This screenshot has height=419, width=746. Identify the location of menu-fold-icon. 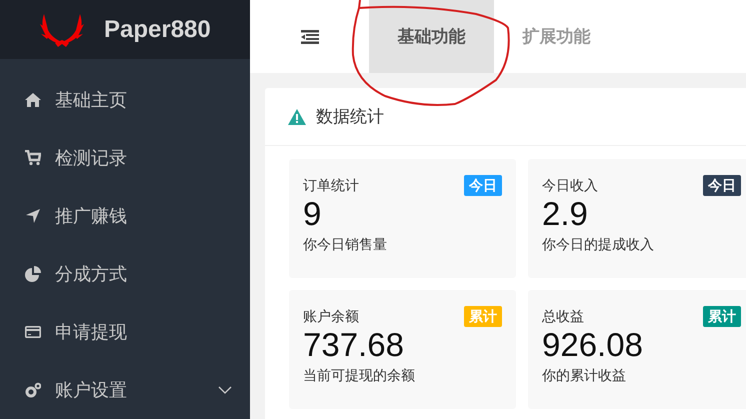
(309, 37).